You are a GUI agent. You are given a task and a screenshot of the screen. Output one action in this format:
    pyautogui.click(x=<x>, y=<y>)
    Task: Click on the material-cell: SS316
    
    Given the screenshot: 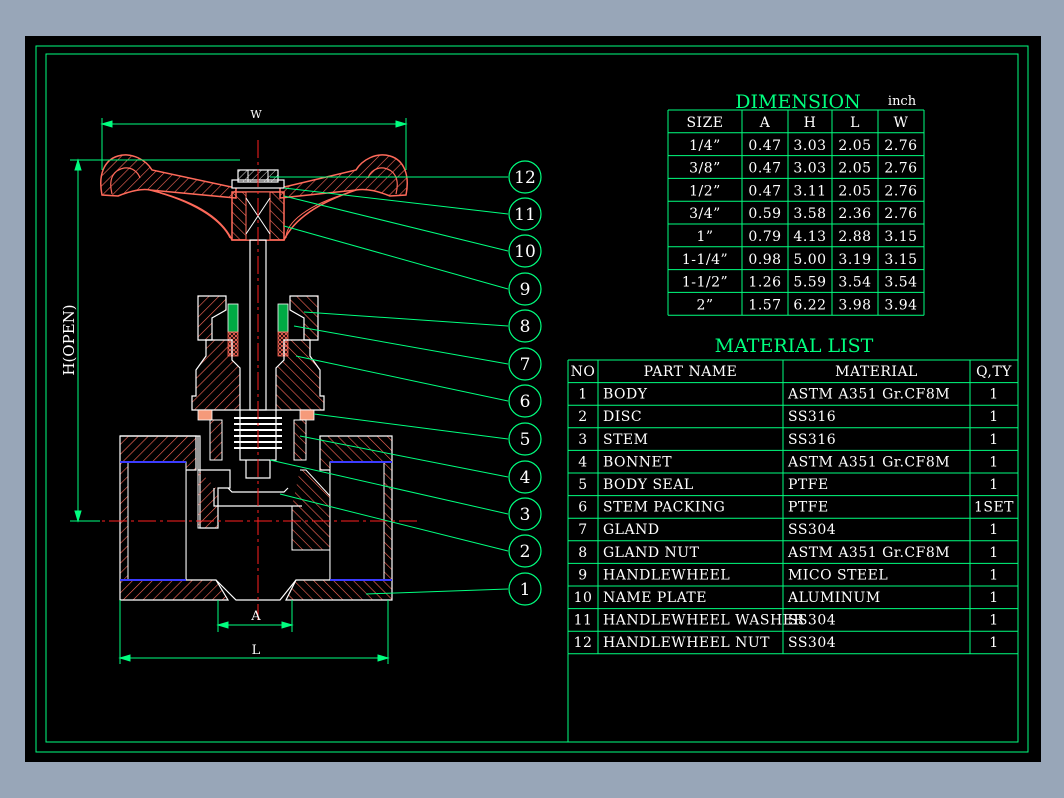 What is the action you would take?
    pyautogui.click(x=812, y=440)
    